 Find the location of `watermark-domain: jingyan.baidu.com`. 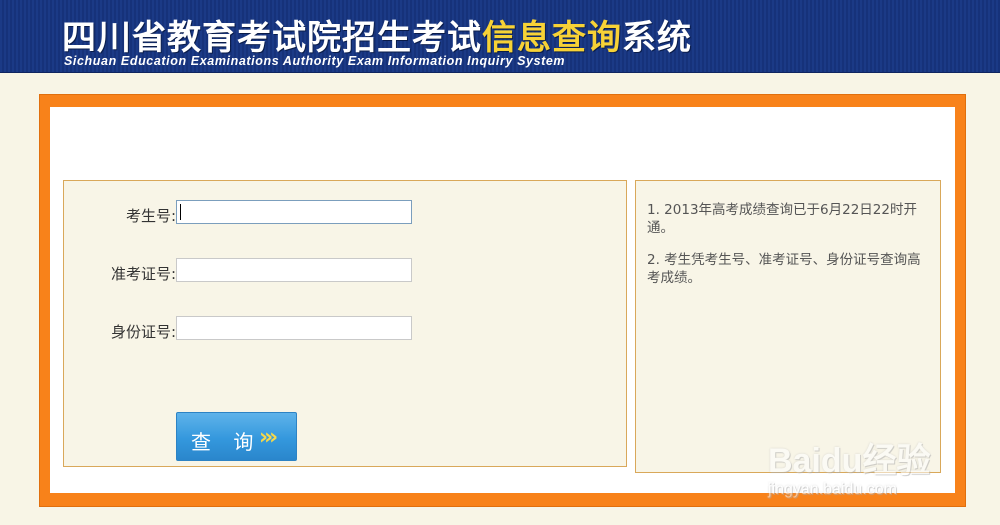

watermark-domain: jingyan.baidu.com is located at coordinates (832, 489).